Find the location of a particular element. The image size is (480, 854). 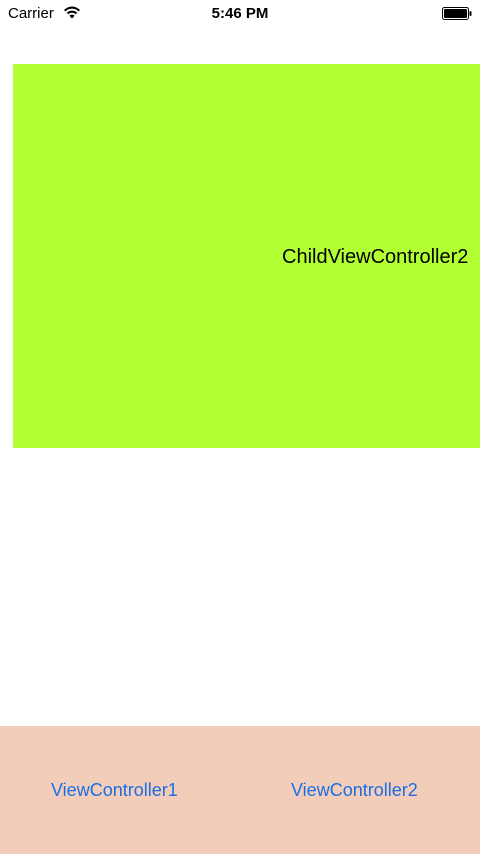

view-controller-1-button: ViewController1 is located at coordinates (114, 790).